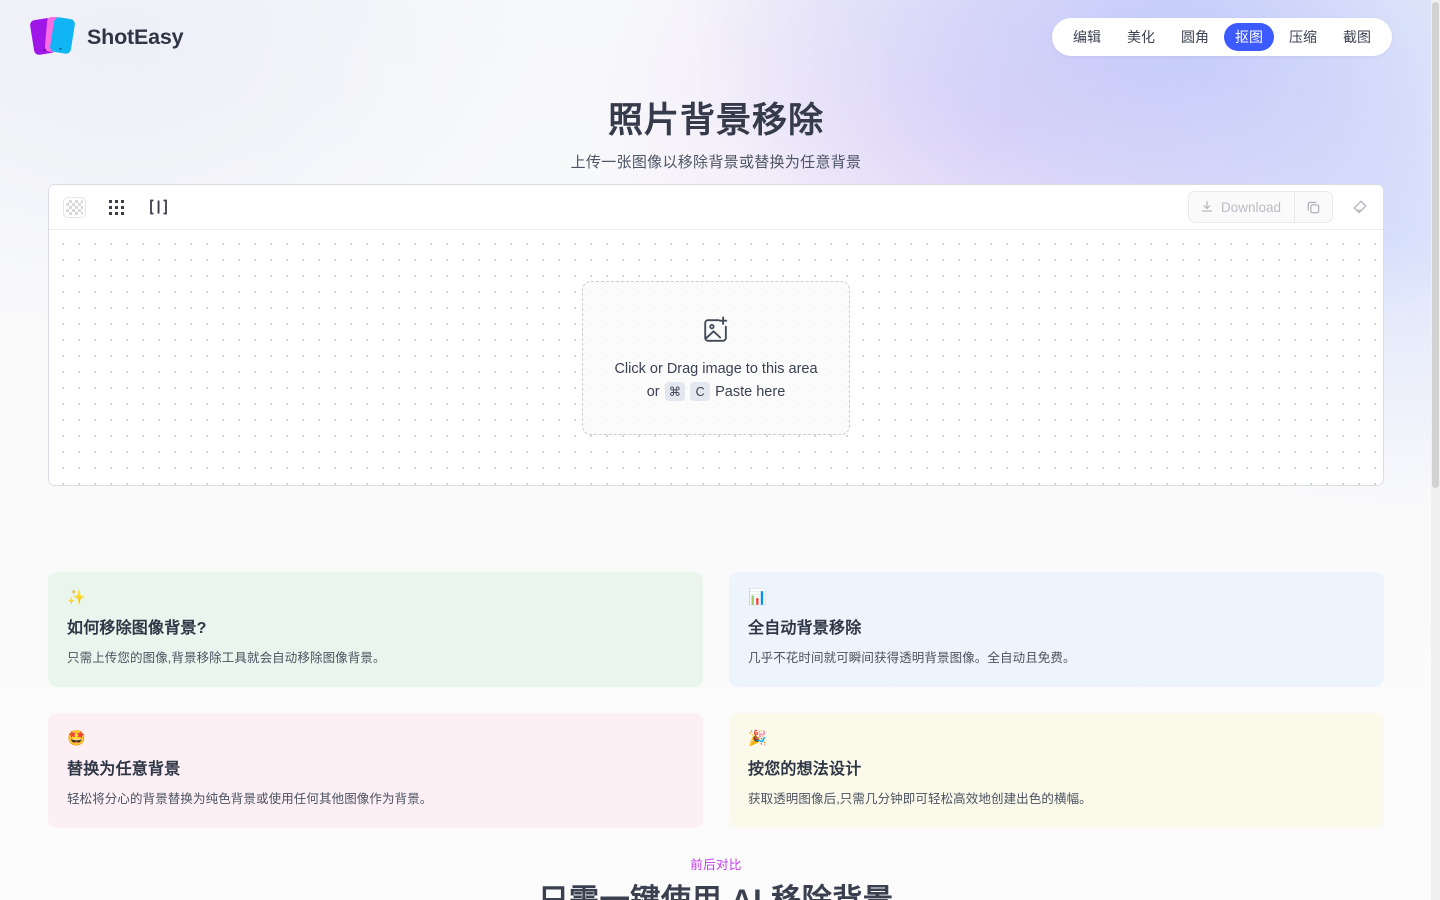 Image resolution: width=1440 pixels, height=900 pixels. I want to click on grid-dots-icon, so click(116, 207).